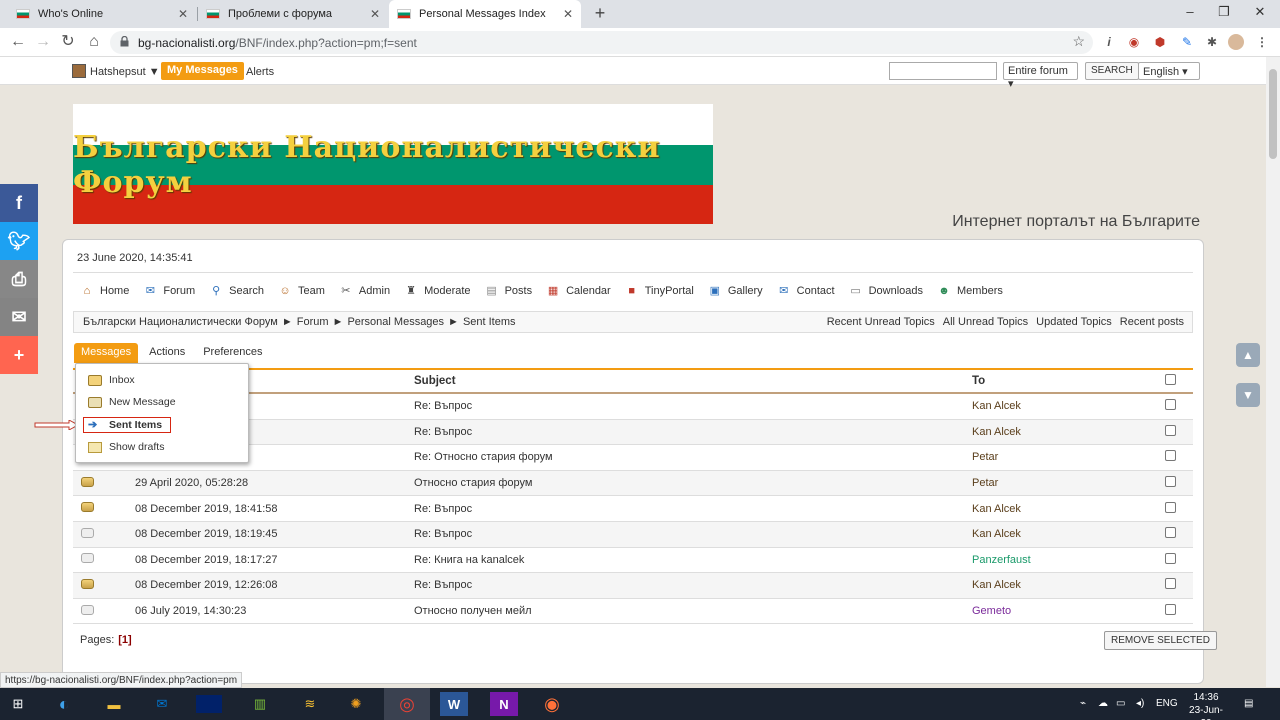 Image resolution: width=1280 pixels, height=720 pixels. I want to click on menu-item-gallery: ▣ Gallery, so click(735, 291).